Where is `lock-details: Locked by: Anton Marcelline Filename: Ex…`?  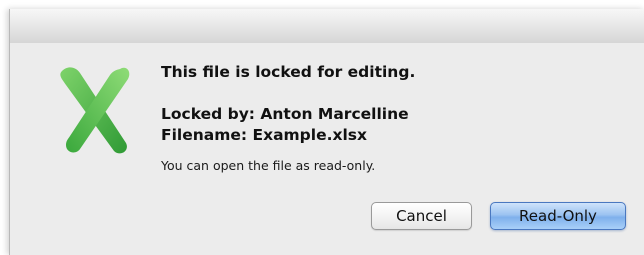
lock-details: Locked by: Anton Marcelline Filename: Ex… is located at coordinates (398, 125).